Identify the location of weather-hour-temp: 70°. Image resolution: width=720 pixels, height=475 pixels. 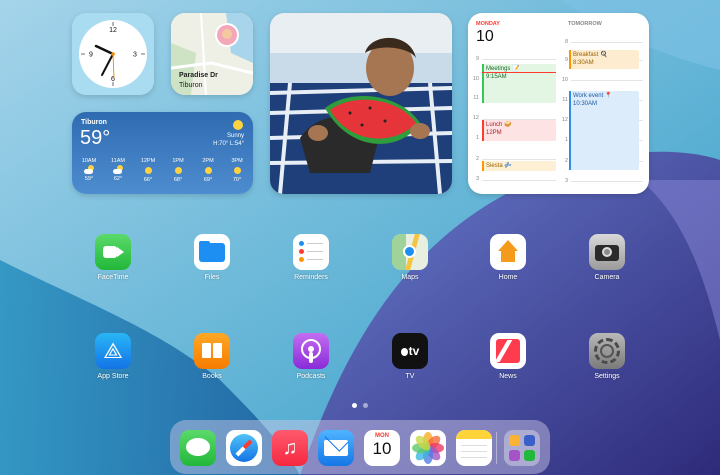
(237, 180).